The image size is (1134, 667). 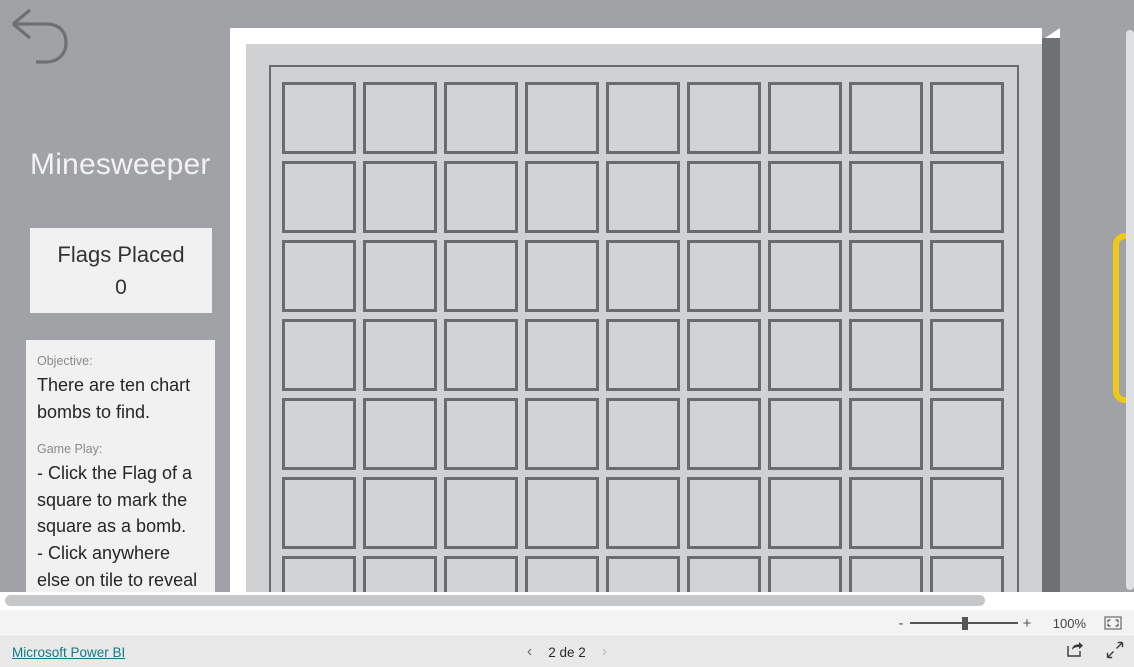 I want to click on share-glyph, so click(x=1075, y=649).